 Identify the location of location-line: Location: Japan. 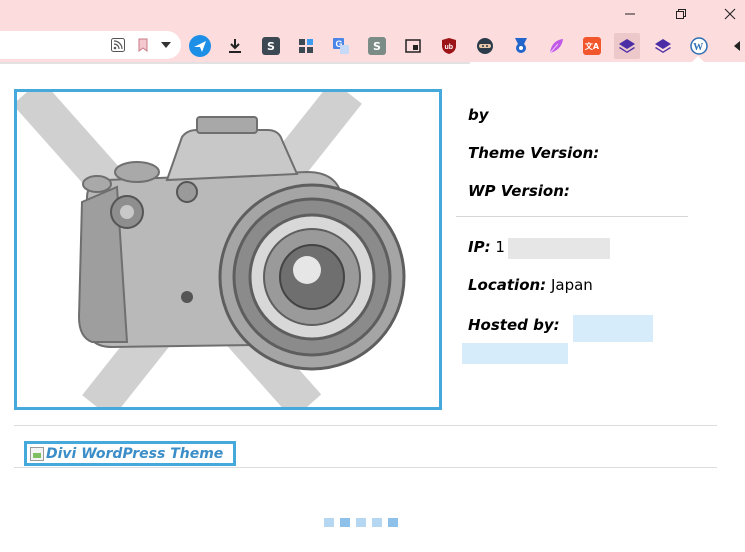
(530, 285).